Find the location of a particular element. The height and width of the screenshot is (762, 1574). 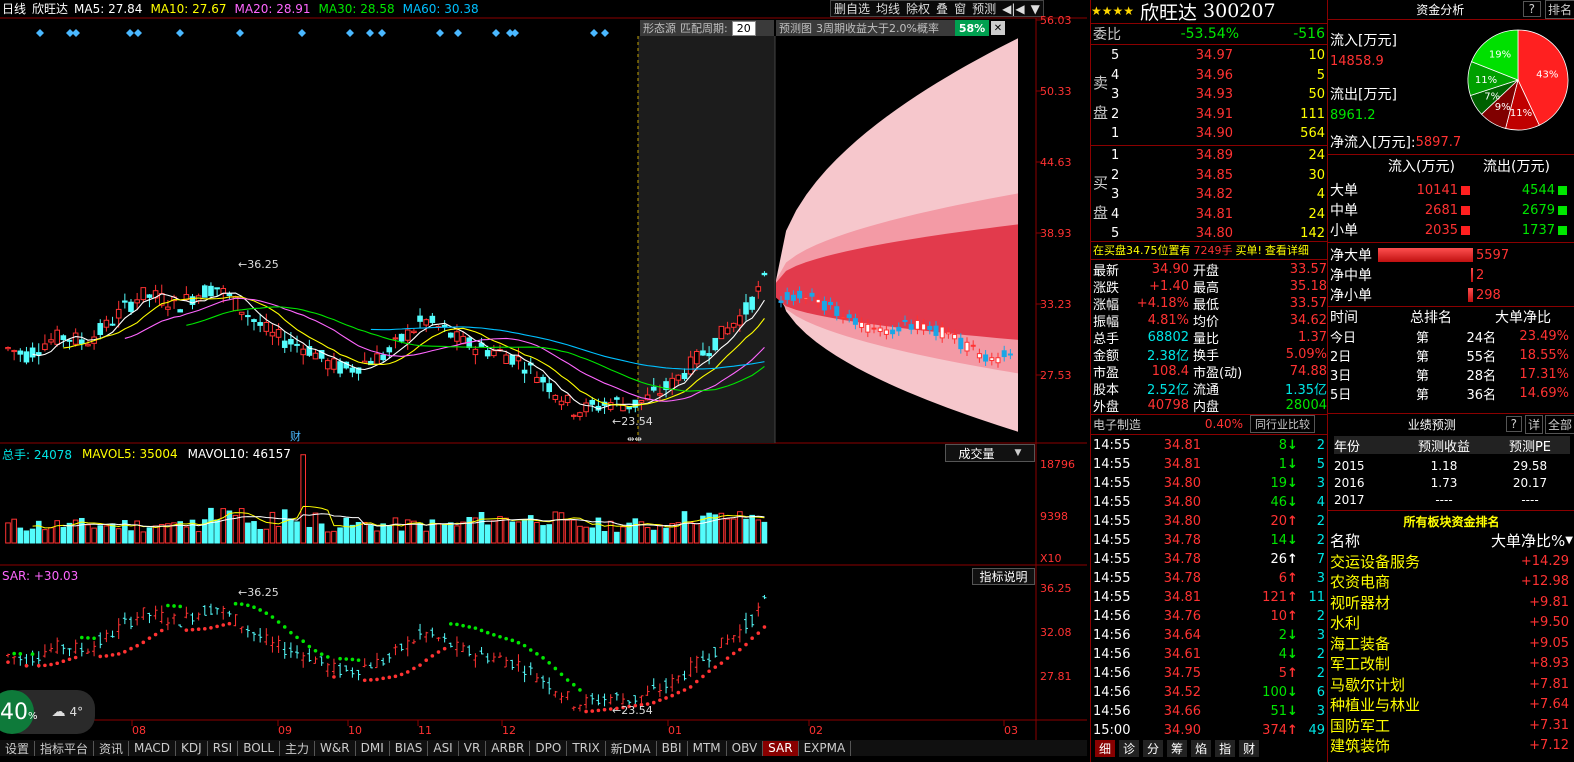

indicator-tab: ASI is located at coordinates (443, 748).